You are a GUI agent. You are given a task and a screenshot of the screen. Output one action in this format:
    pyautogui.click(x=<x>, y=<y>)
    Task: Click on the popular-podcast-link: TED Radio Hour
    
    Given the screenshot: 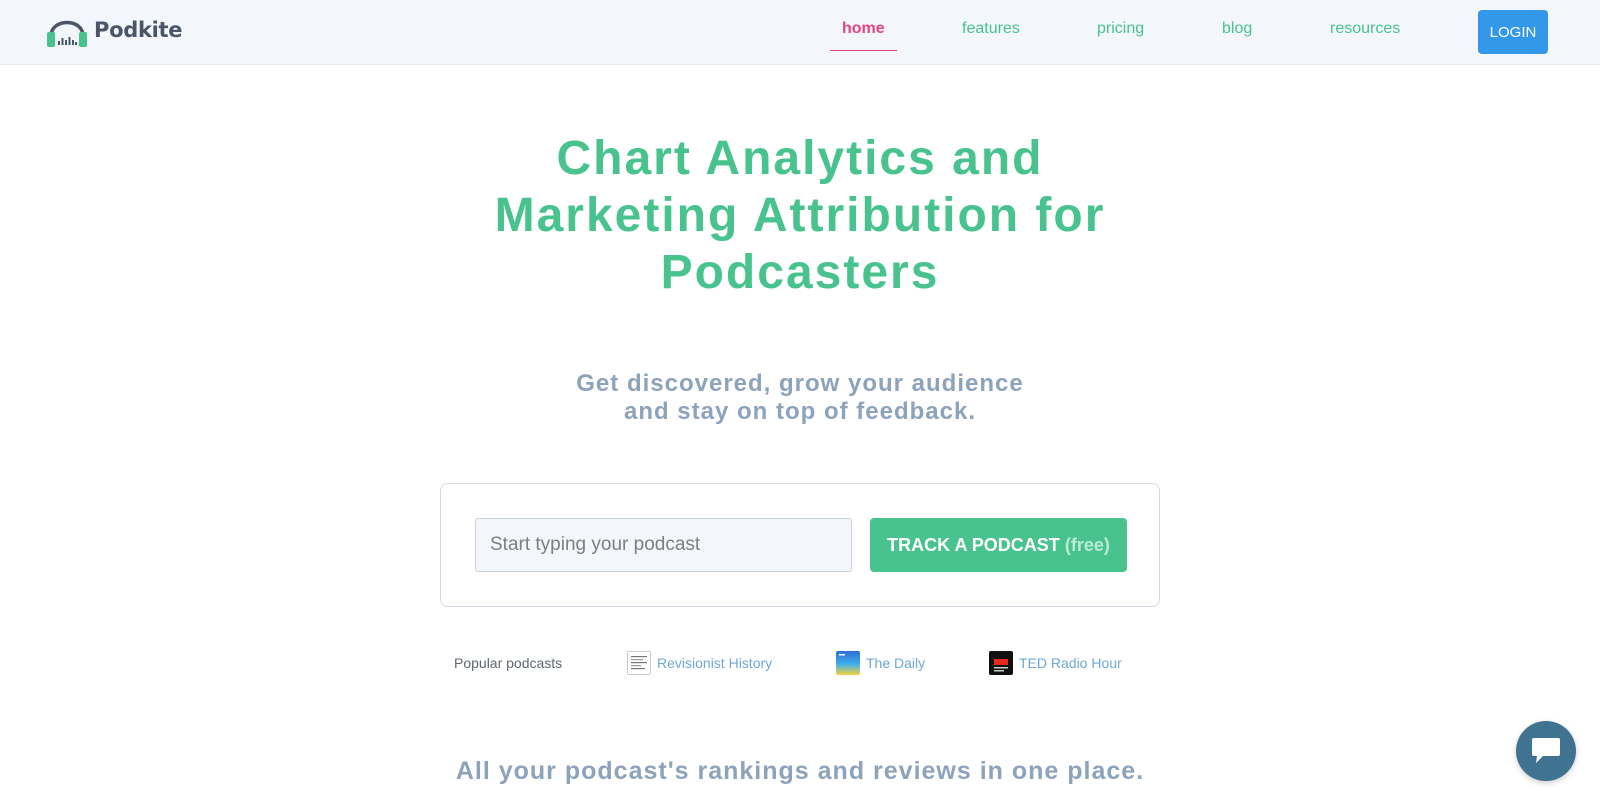 What is the action you would take?
    pyautogui.click(x=1055, y=663)
    